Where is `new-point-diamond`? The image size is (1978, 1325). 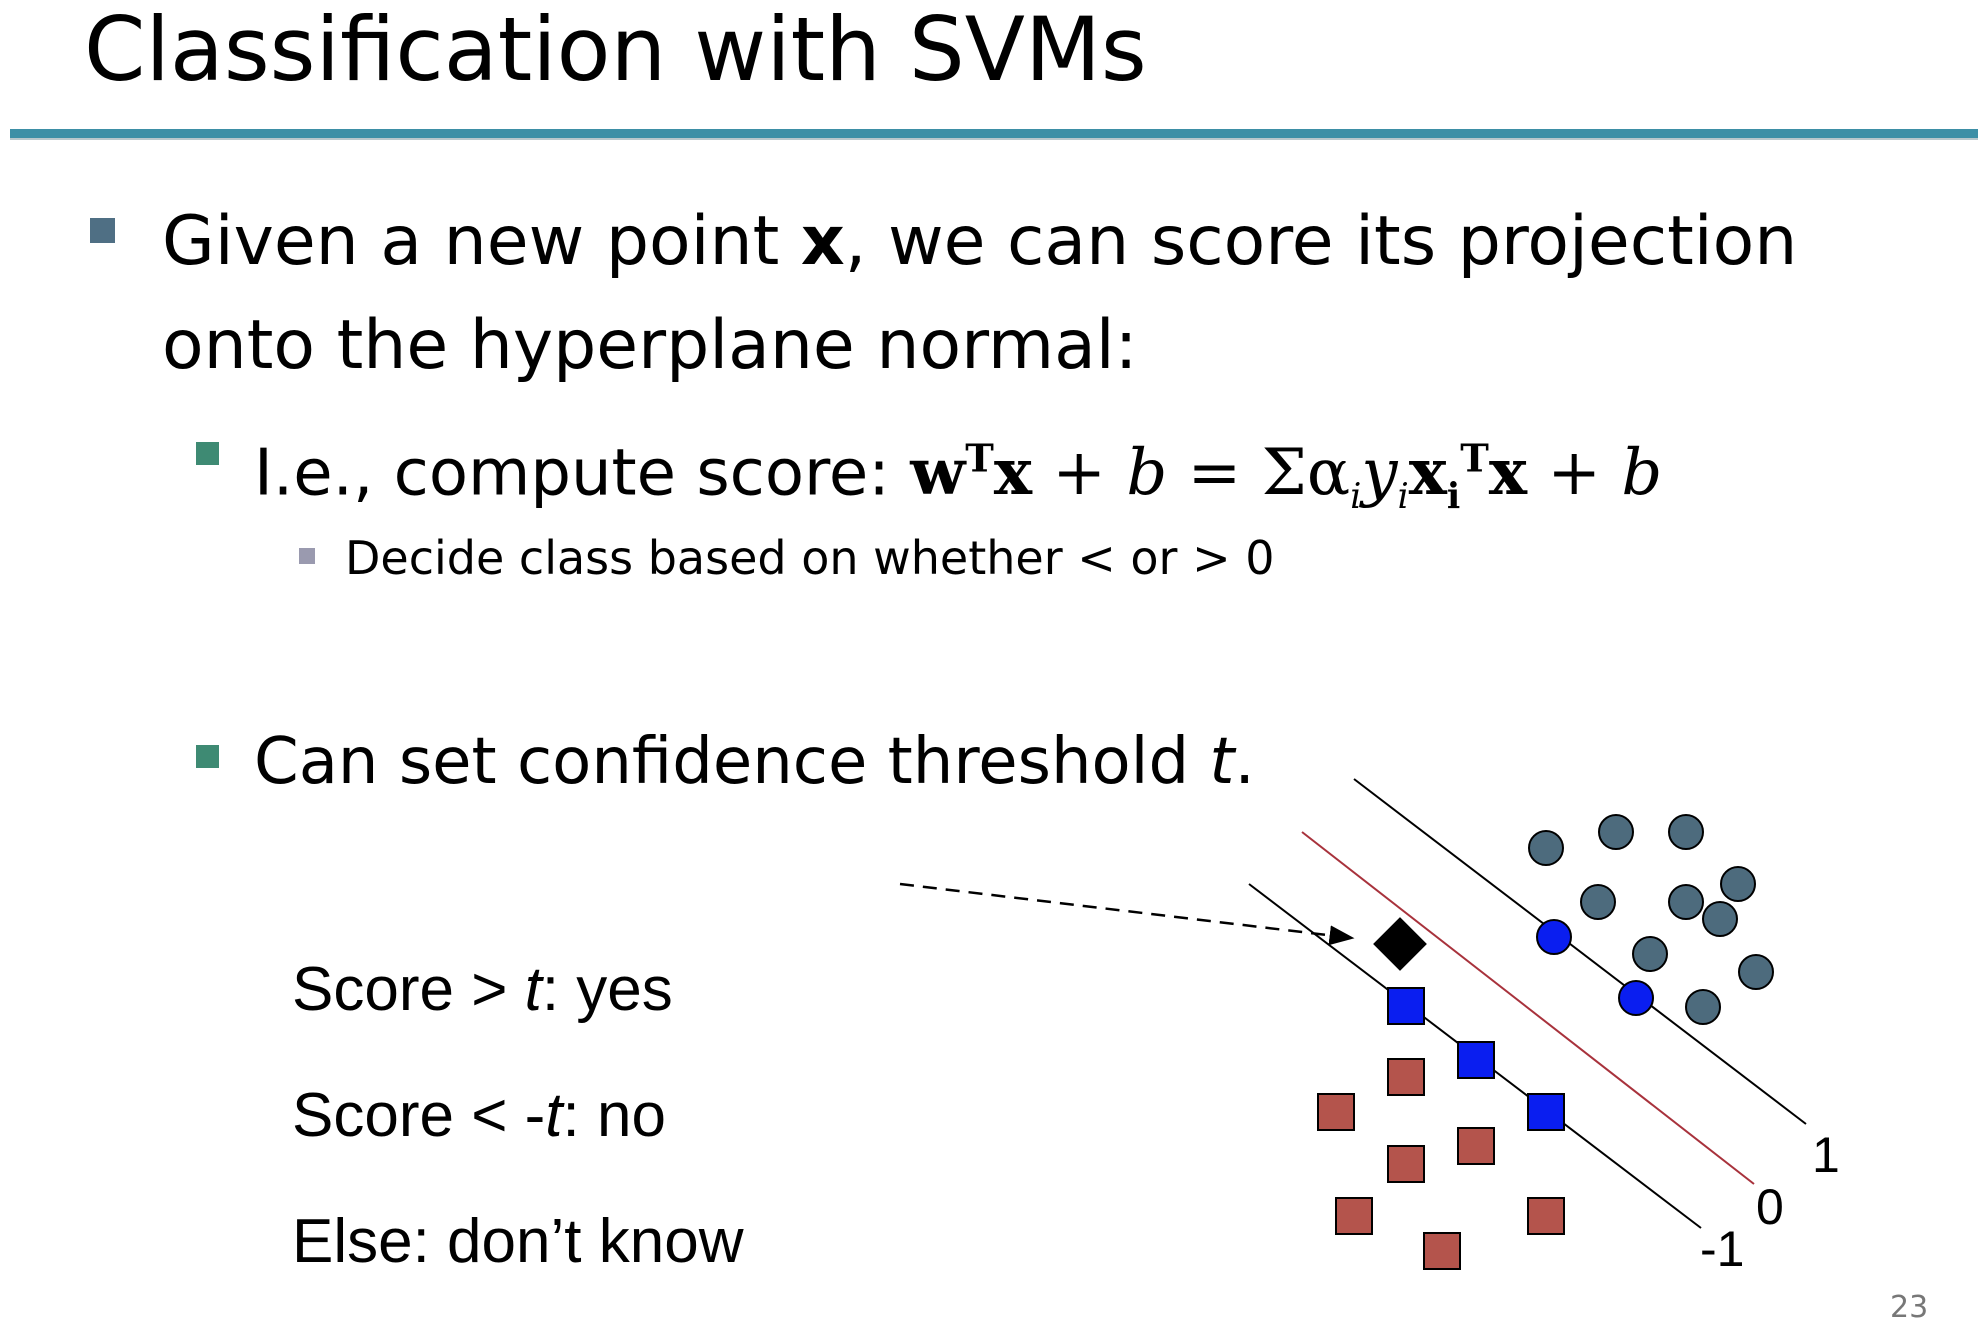 new-point-diamond is located at coordinates (1400, 944).